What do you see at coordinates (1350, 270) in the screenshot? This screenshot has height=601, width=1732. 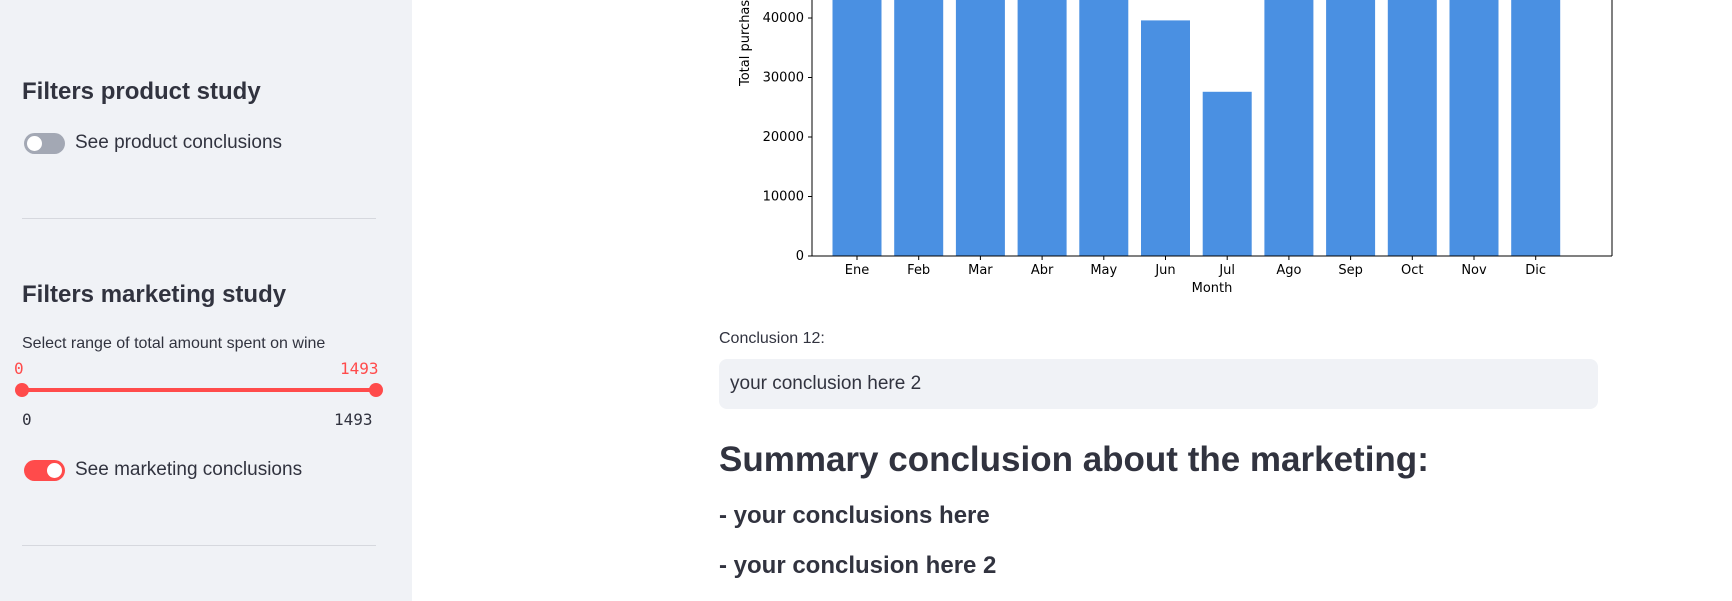 I see `x-tick-label-sep: Sep` at bounding box center [1350, 270].